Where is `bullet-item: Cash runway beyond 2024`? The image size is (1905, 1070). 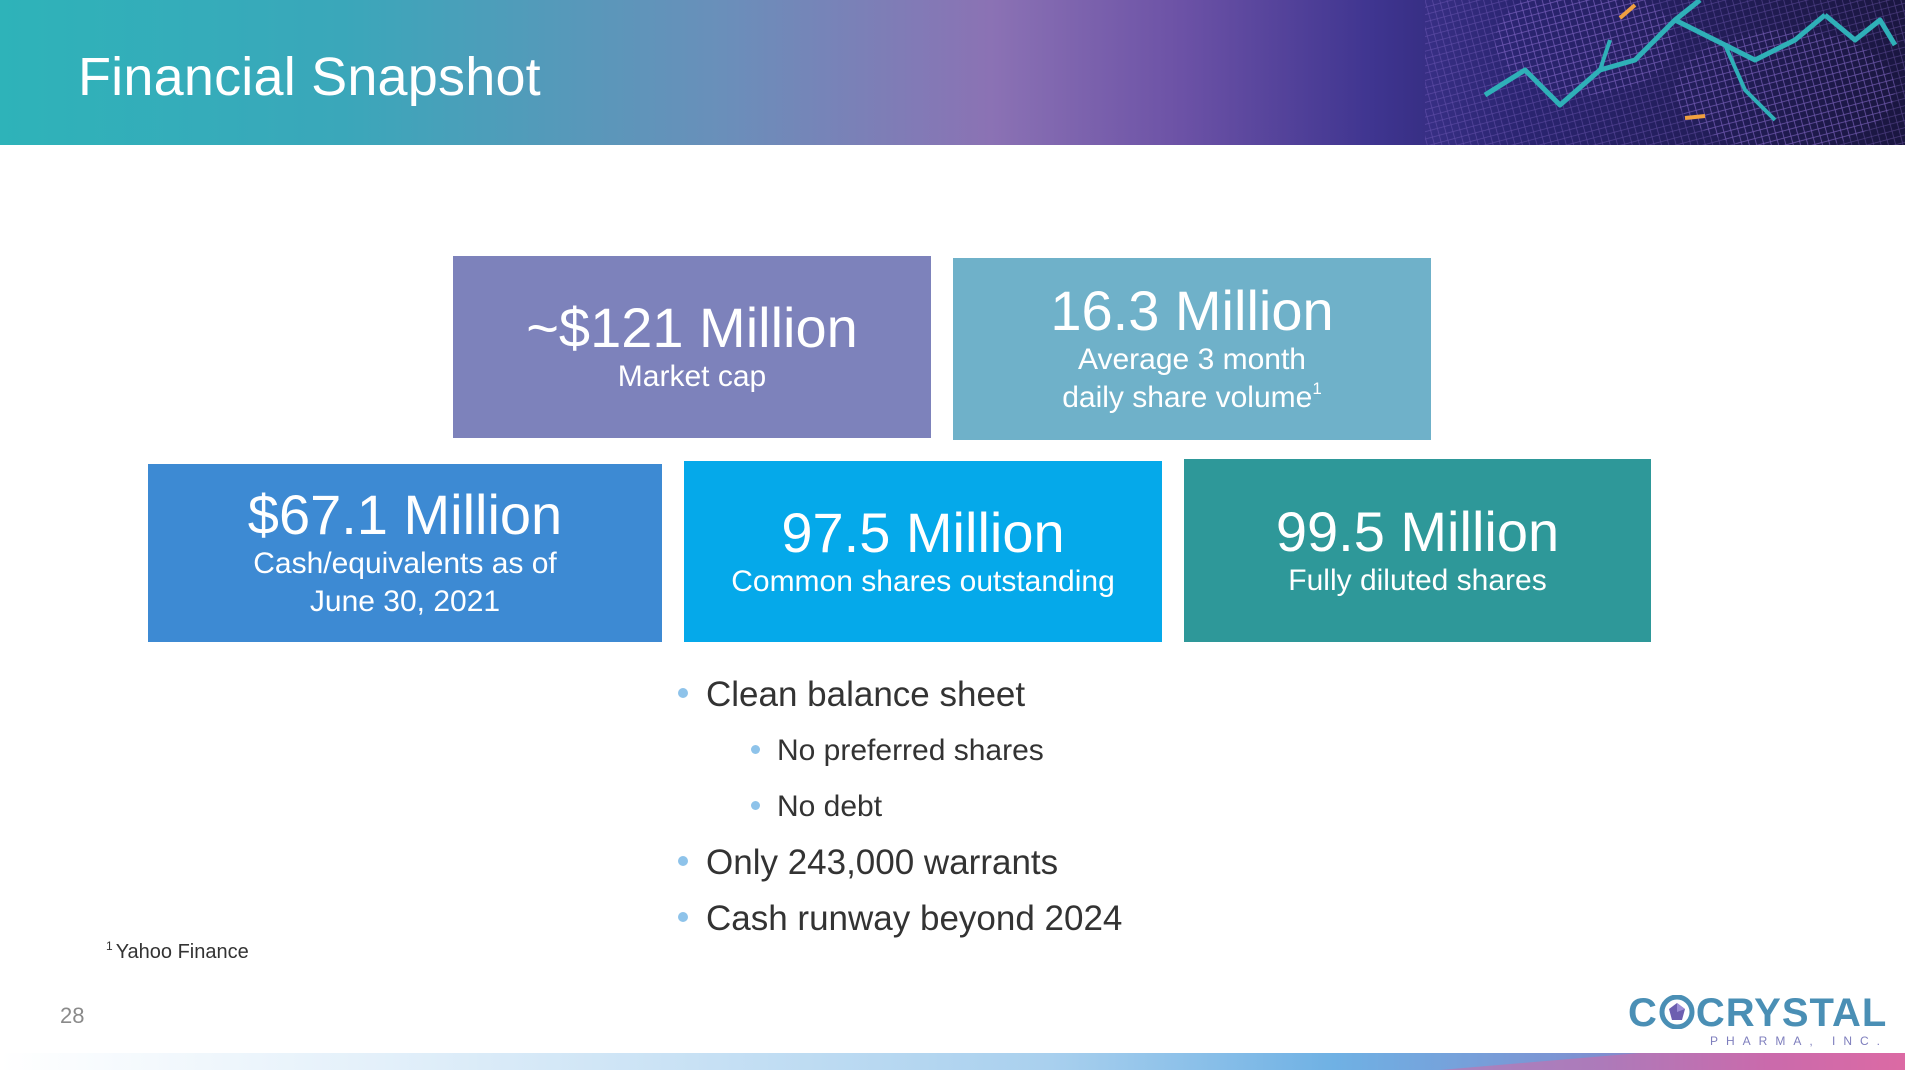
bullet-item: Cash runway beyond 2024 is located at coordinates (1026, 924).